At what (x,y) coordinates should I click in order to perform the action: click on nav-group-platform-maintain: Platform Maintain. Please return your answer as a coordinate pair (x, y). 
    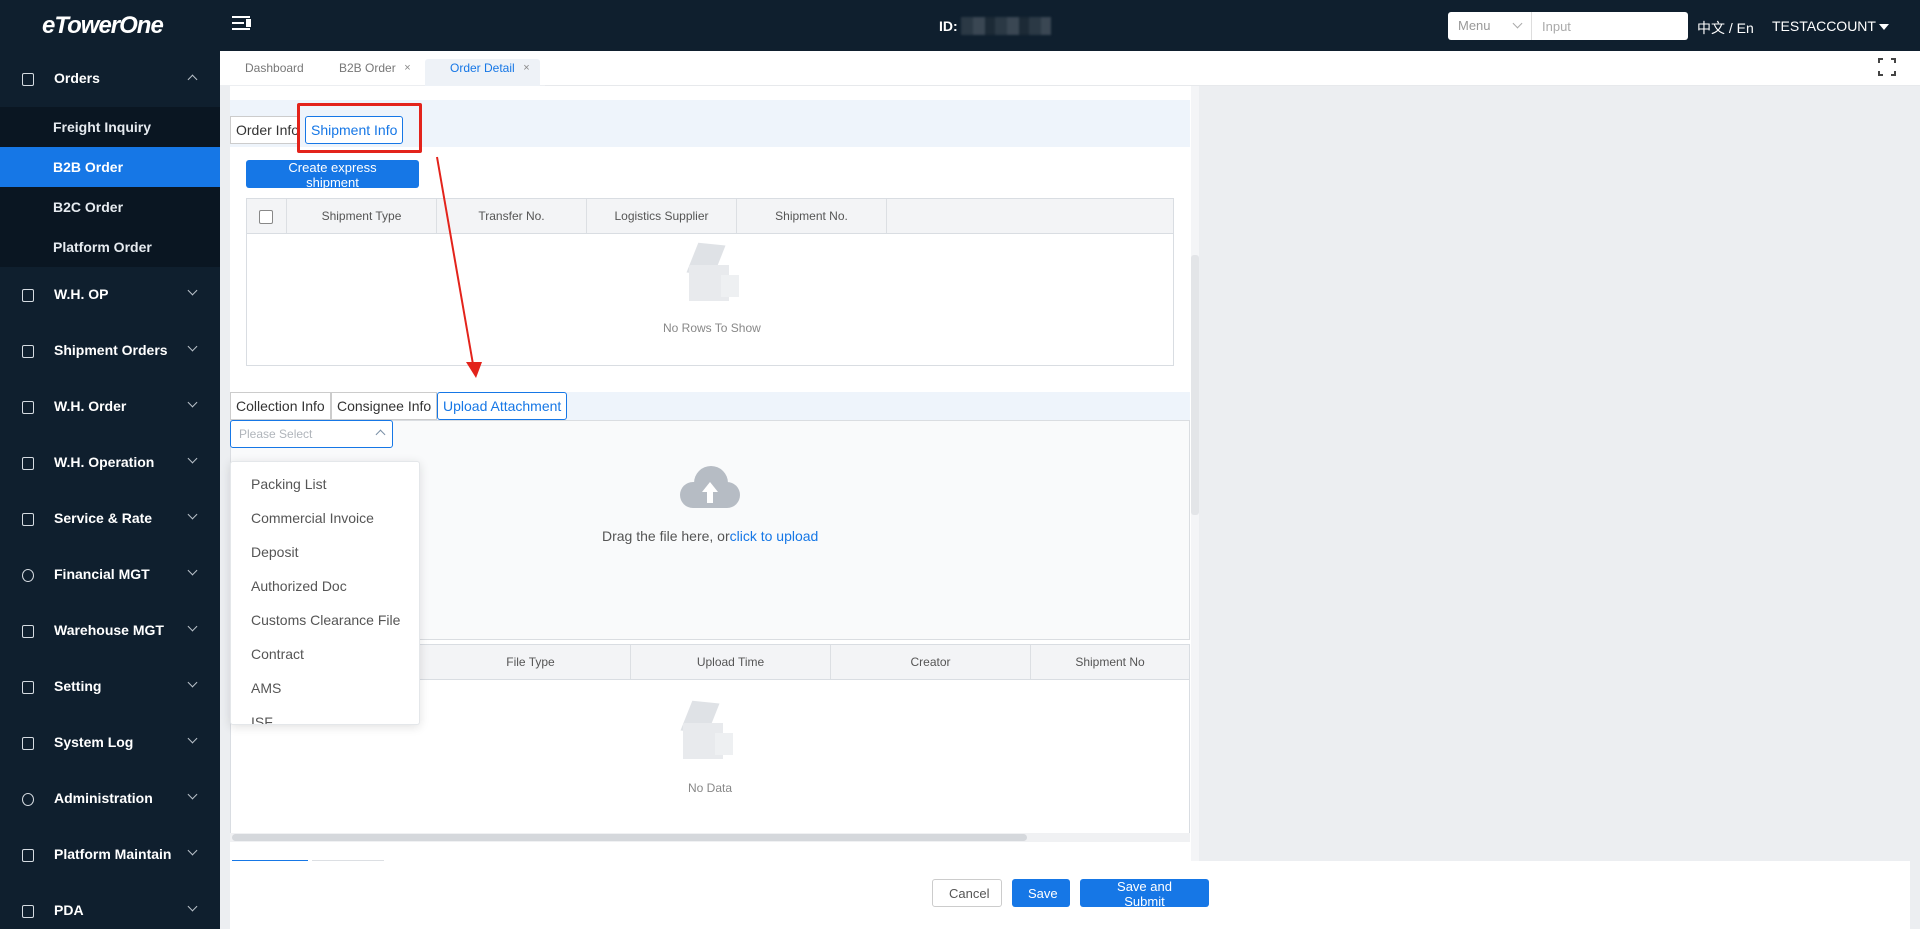
    Looking at the image, I should click on (110, 855).